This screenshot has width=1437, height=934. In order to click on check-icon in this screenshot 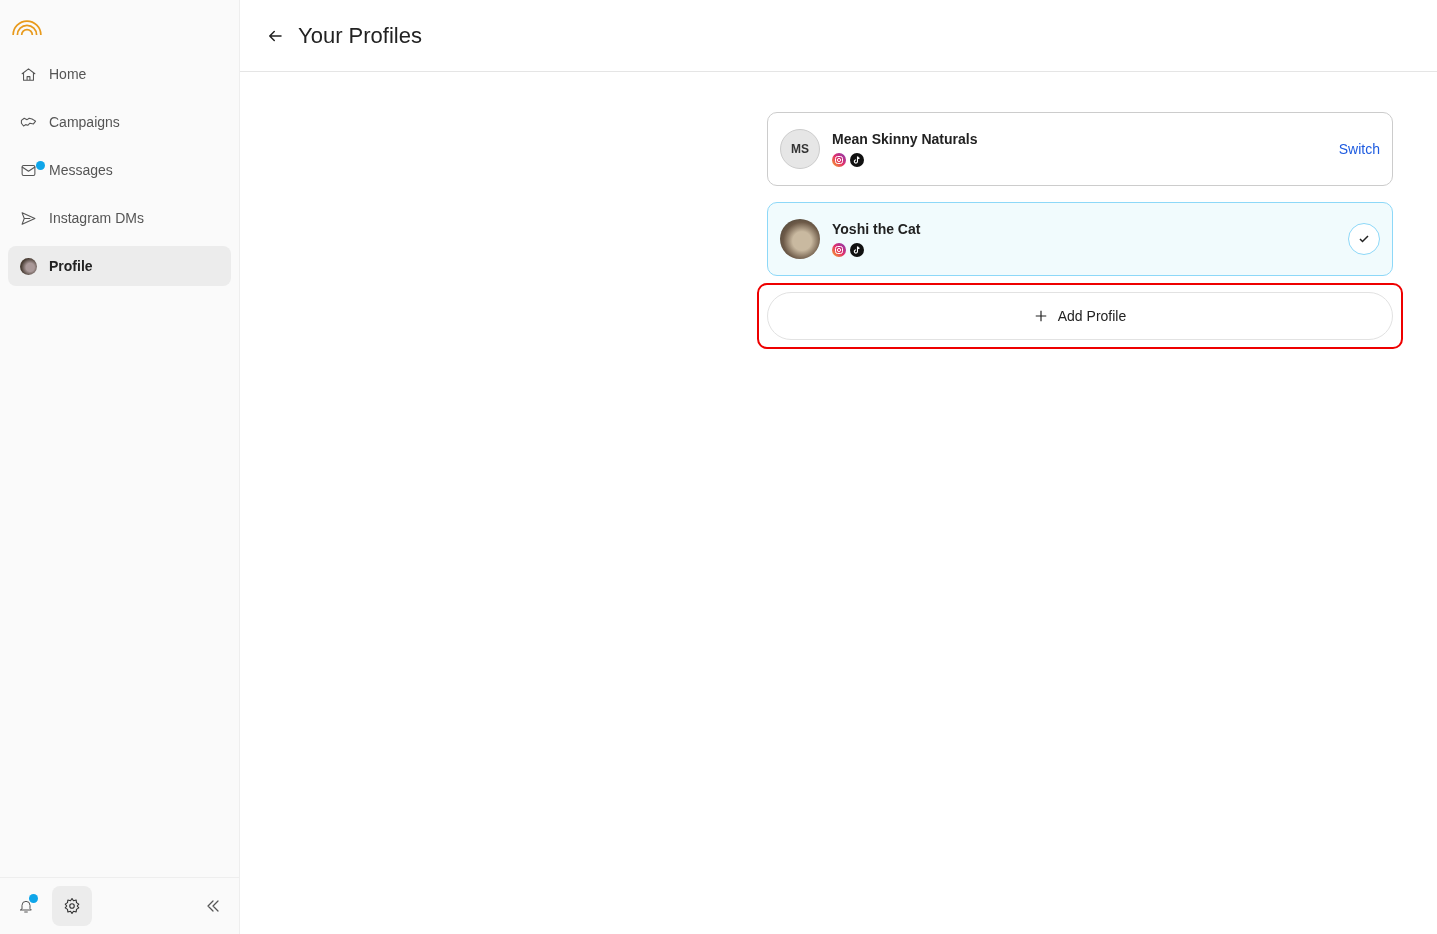, I will do `click(1364, 239)`.